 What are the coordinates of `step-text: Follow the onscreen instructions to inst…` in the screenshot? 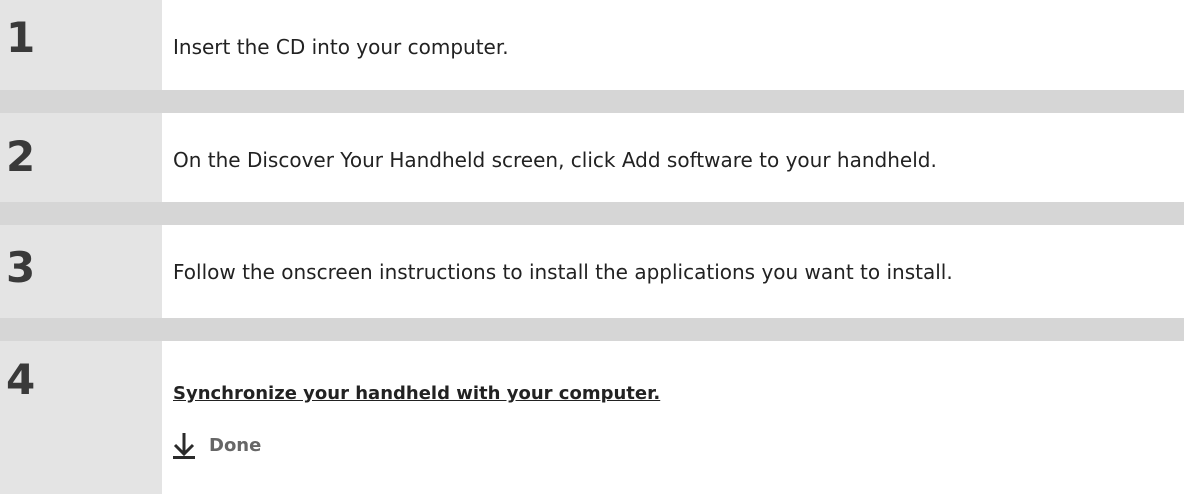 It's located at (563, 272).